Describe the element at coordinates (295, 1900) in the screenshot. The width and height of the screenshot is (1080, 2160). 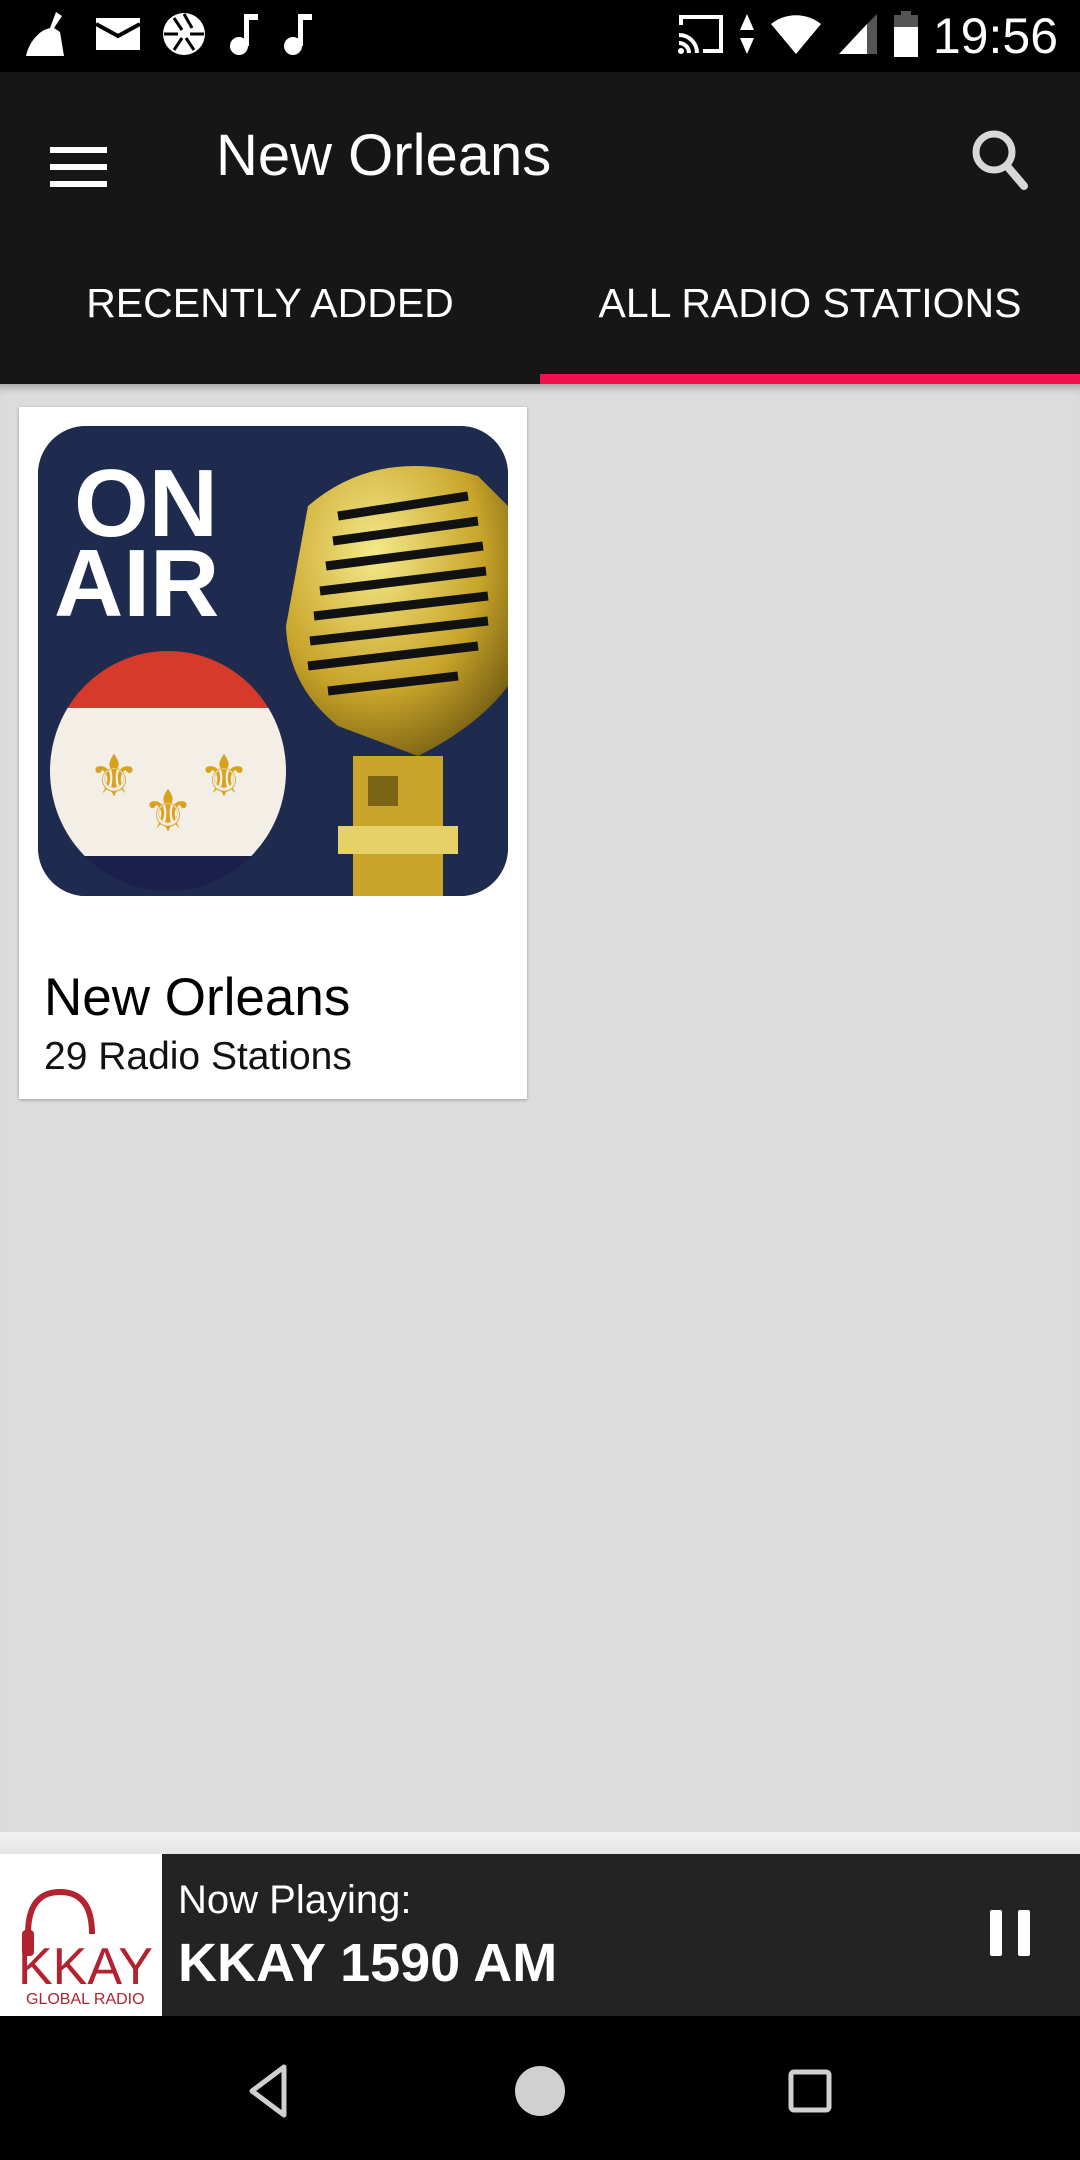
I see `now-playing-label: Now Playing:` at that location.